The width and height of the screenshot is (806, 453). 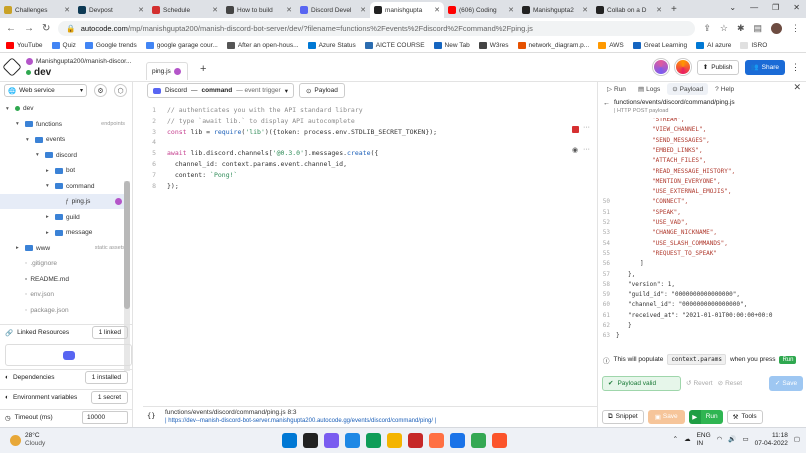 I want to click on payload-json-line: "STREAM",, so click(x=641, y=122).